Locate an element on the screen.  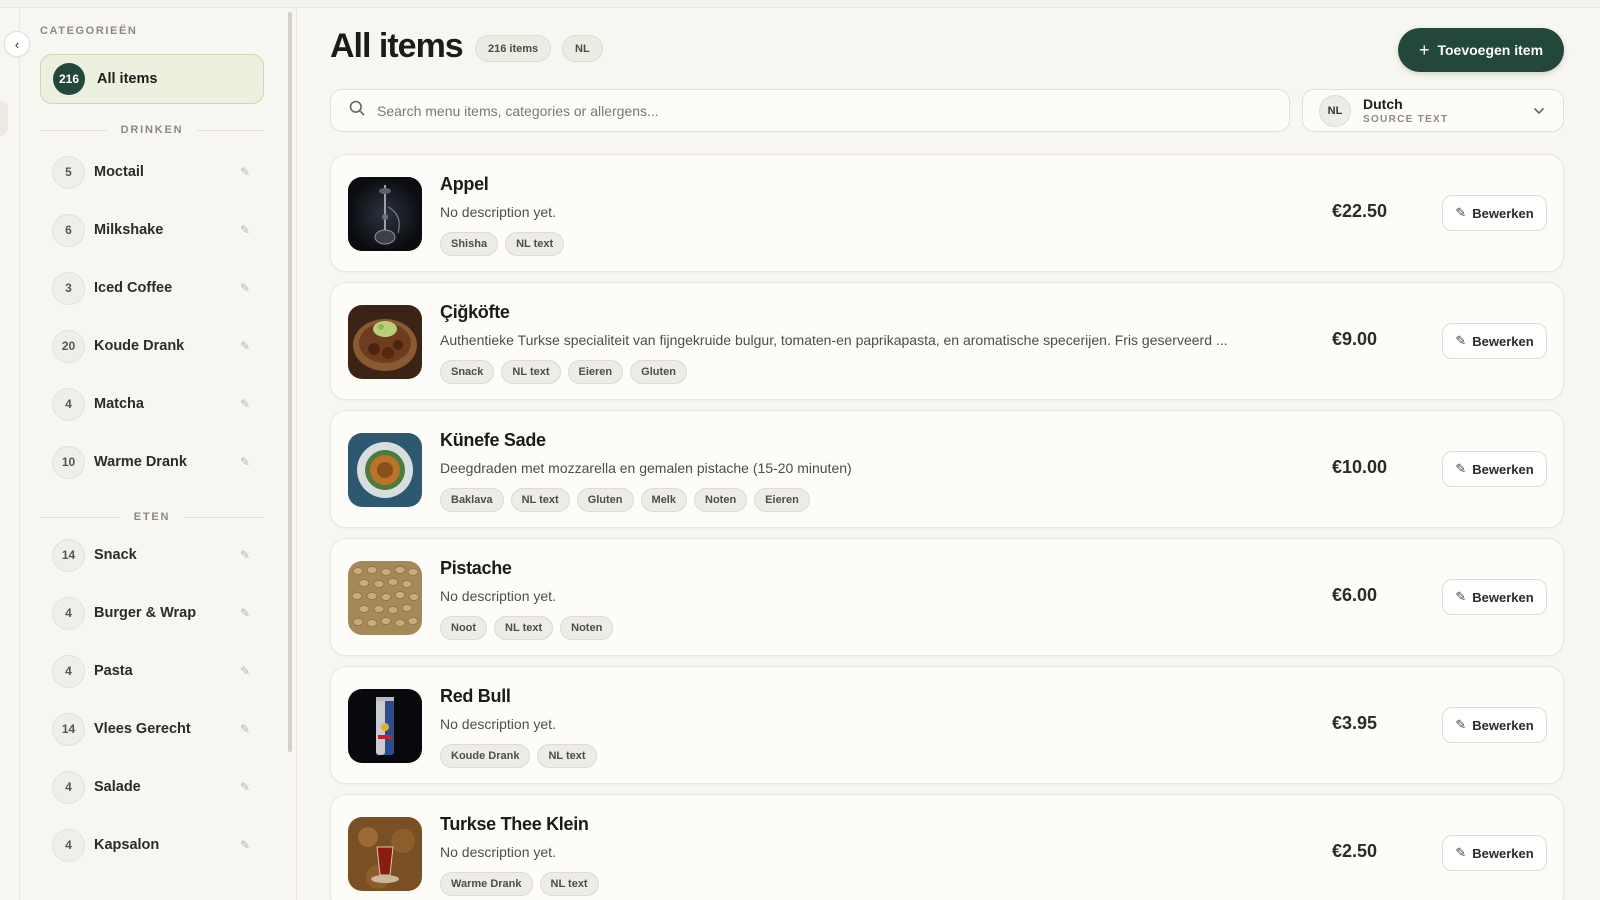
tag: Noot is located at coordinates (464, 628).